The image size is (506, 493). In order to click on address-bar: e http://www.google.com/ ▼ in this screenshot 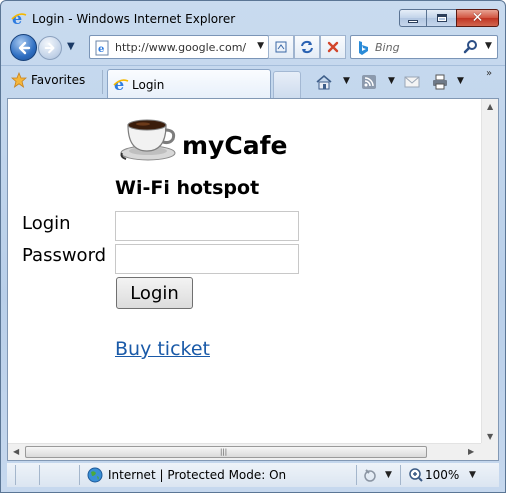, I will do `click(179, 47)`.